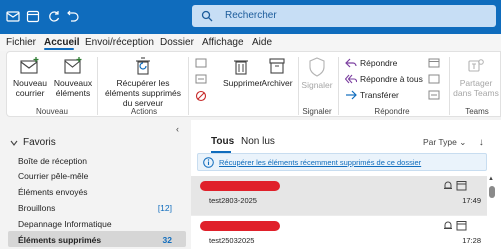 The image size is (501, 249). Describe the element at coordinates (392, 111) in the screenshot. I see `group-label-respond: Répondre` at that location.